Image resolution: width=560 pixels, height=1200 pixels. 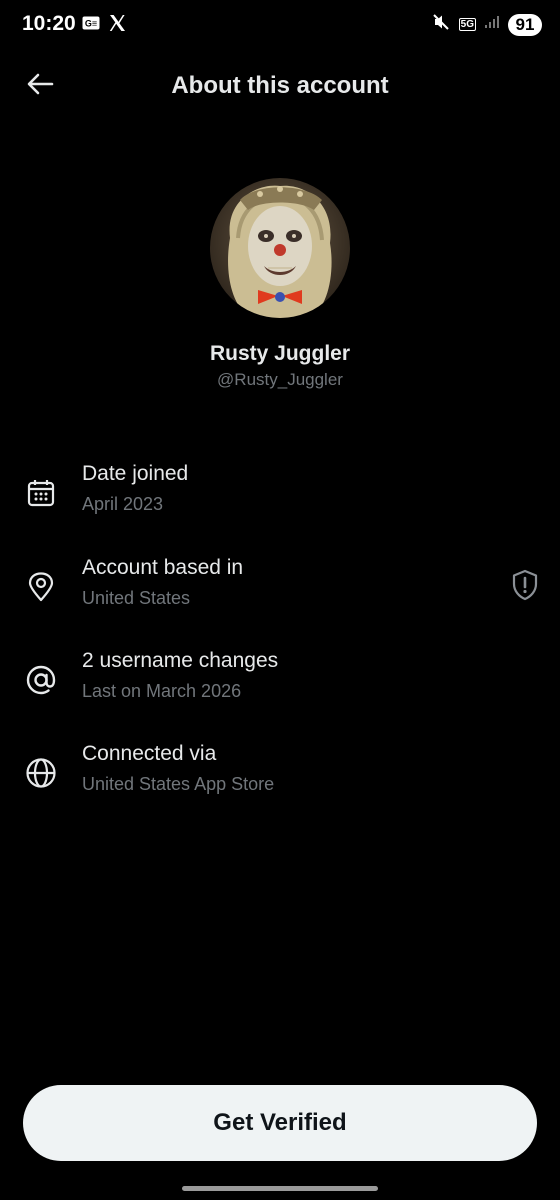 What do you see at coordinates (280, 589) in the screenshot?
I see `info-row-account-based-in: Account based in United States` at bounding box center [280, 589].